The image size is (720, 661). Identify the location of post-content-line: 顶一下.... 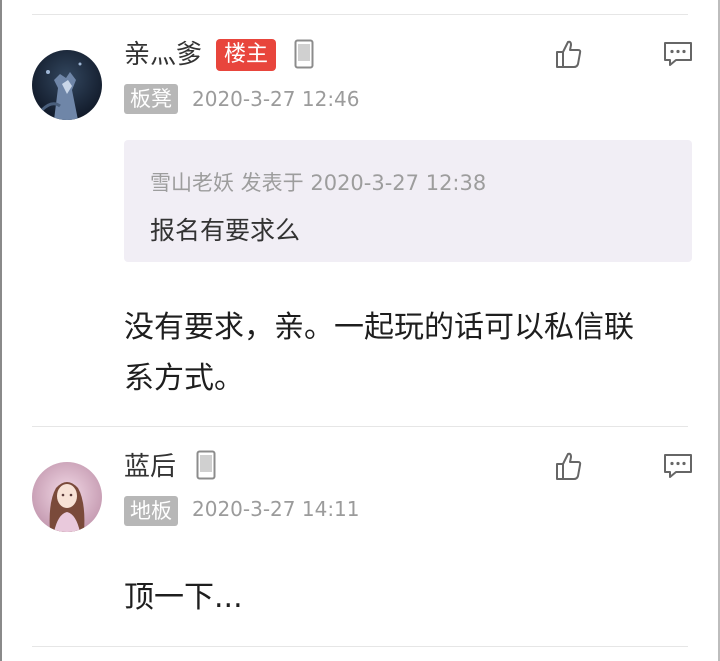
(183, 597).